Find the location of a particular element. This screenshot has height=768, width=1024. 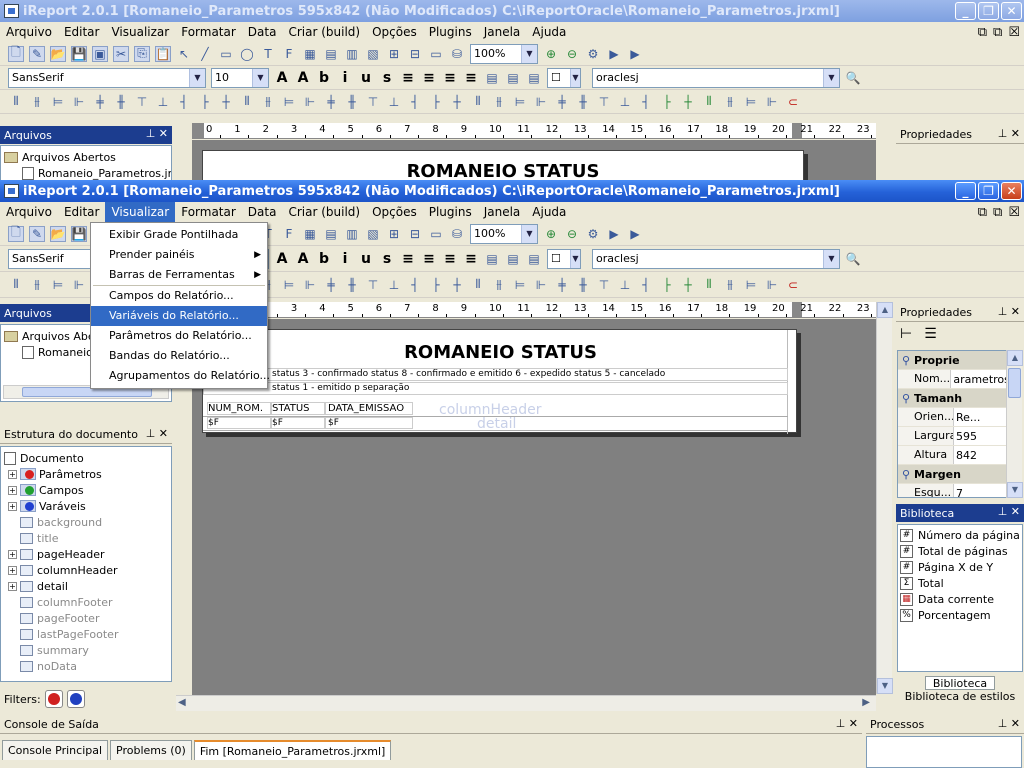

align-tool-20-icon: ┤ is located at coordinates (415, 102).